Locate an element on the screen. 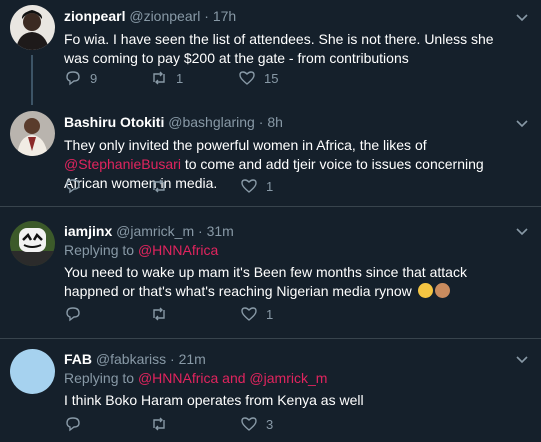  thread-line is located at coordinates (32, 80).